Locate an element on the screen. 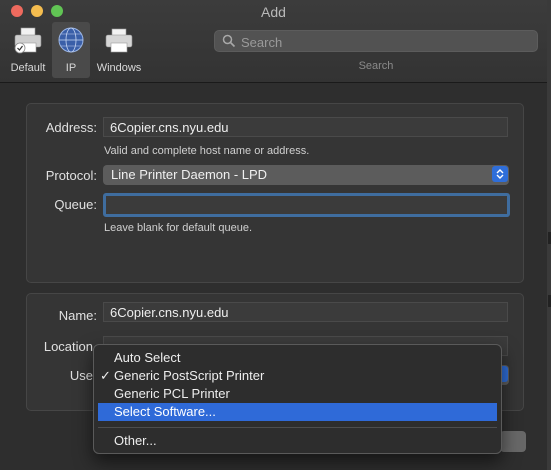  toolbar-ip-label: IP is located at coordinates (71, 68).